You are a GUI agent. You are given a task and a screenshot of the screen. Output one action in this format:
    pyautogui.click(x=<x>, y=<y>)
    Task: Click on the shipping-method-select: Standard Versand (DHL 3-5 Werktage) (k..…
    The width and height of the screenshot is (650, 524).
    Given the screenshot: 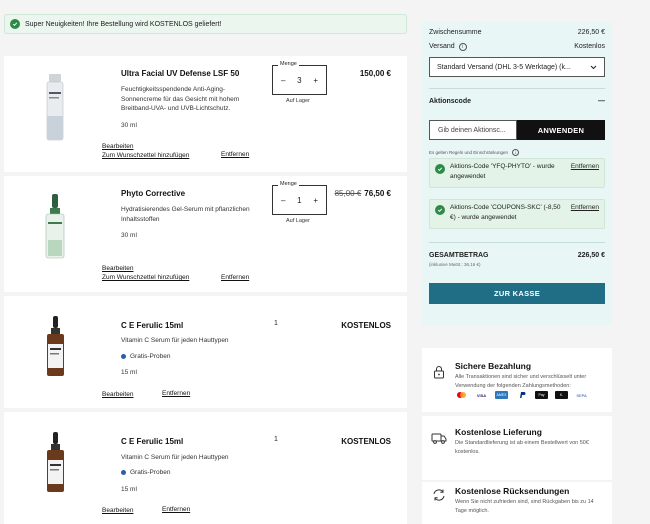 What is the action you would take?
    pyautogui.click(x=517, y=67)
    